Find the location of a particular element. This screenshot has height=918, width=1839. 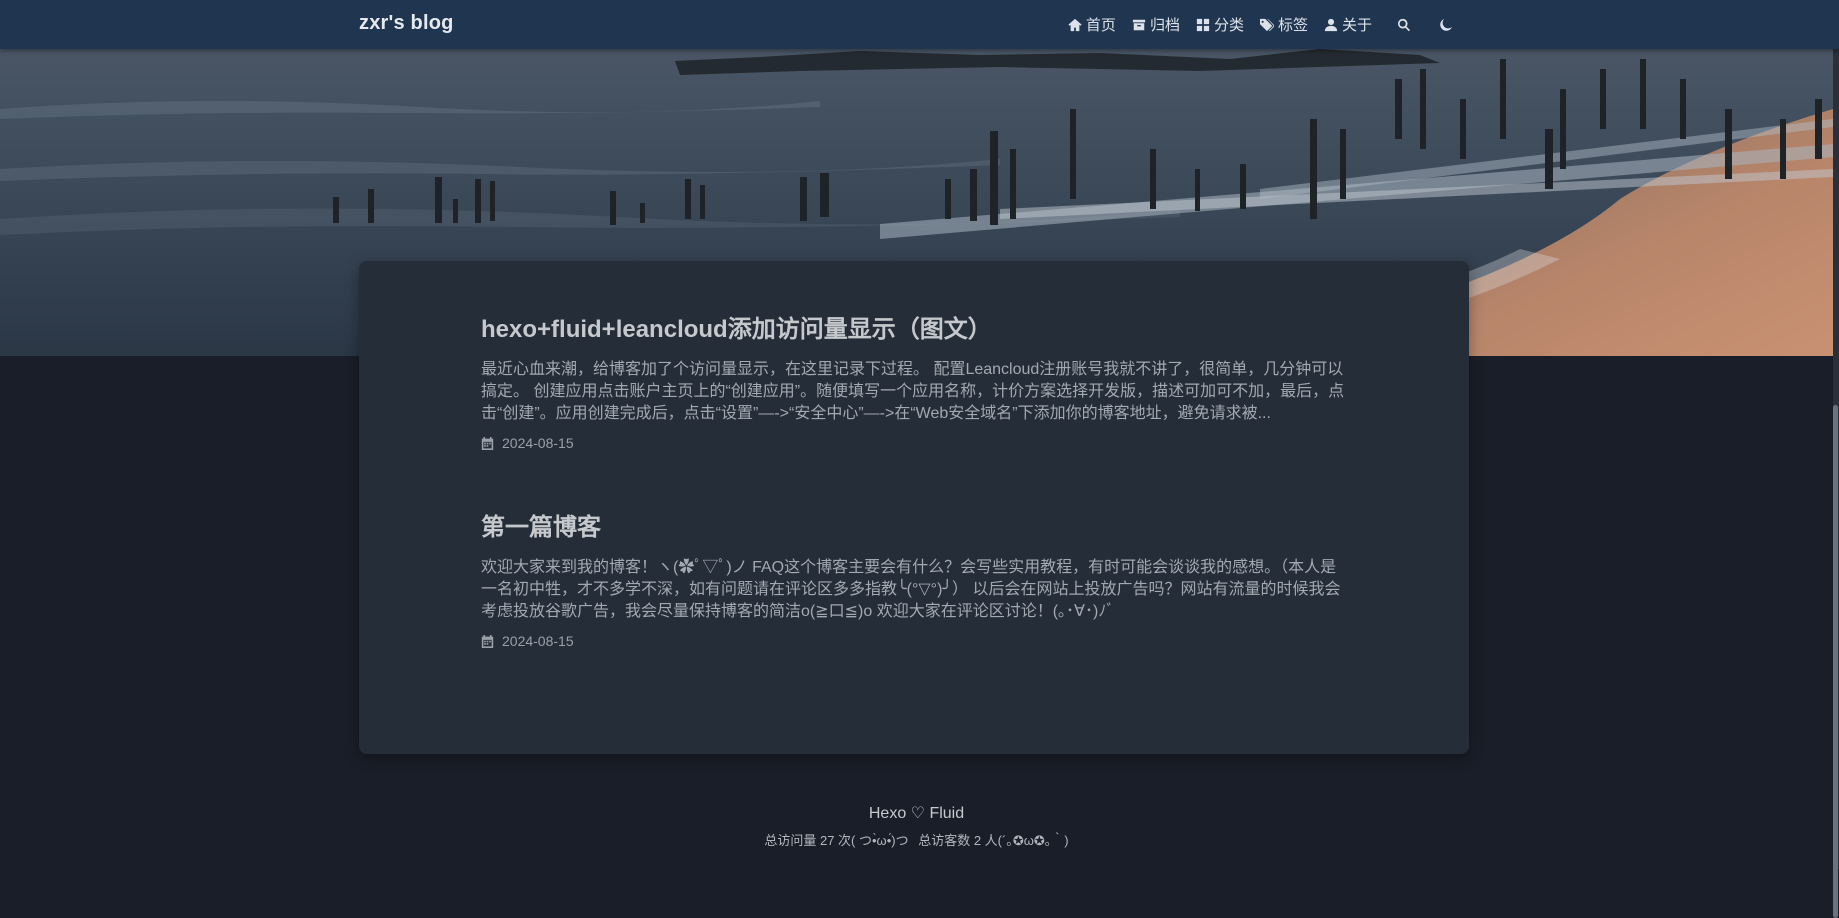

nav-item-about: 关于 is located at coordinates (1348, 24).